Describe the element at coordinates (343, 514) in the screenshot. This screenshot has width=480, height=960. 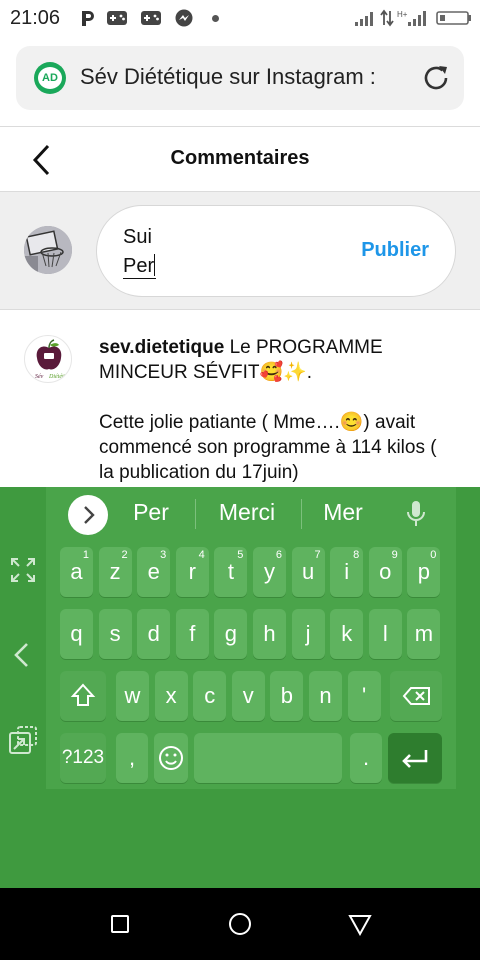
I see `suggestion-3: Mer` at that location.